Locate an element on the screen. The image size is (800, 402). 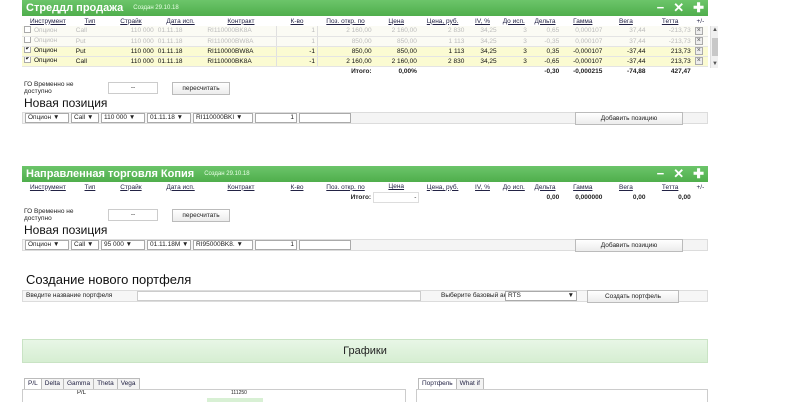
table-cell: RI110000BK8A is located at coordinates (241, 61).